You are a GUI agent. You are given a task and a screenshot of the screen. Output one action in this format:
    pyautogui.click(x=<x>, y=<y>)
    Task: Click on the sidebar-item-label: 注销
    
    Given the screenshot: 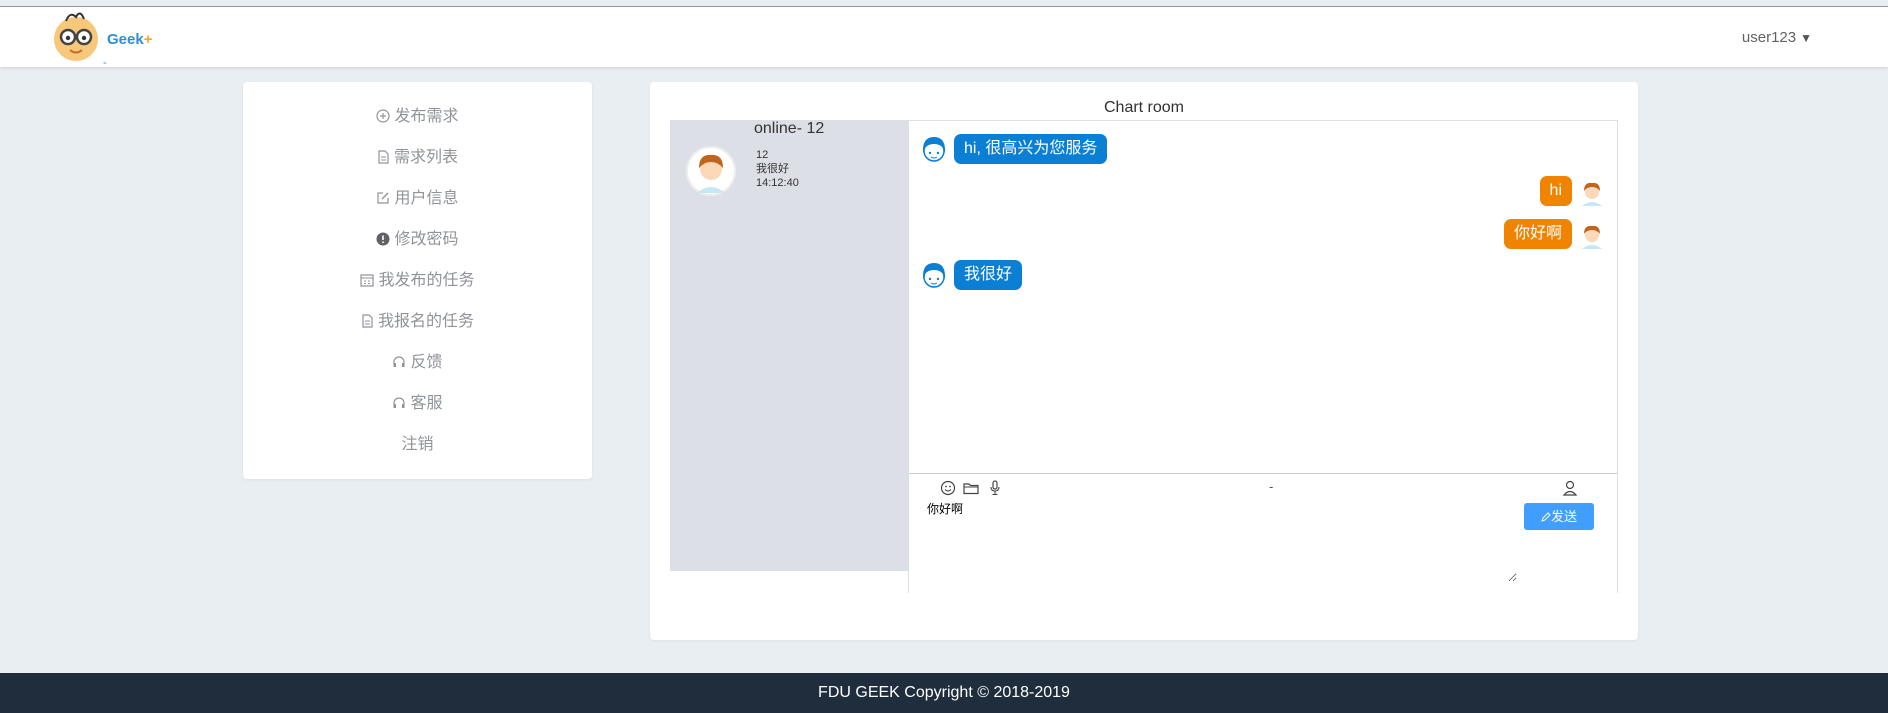 What is the action you would take?
    pyautogui.click(x=417, y=444)
    